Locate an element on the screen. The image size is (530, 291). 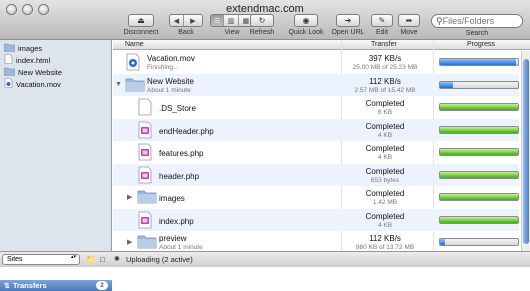
sidebar-item: index.html is located at coordinates (55, 60).